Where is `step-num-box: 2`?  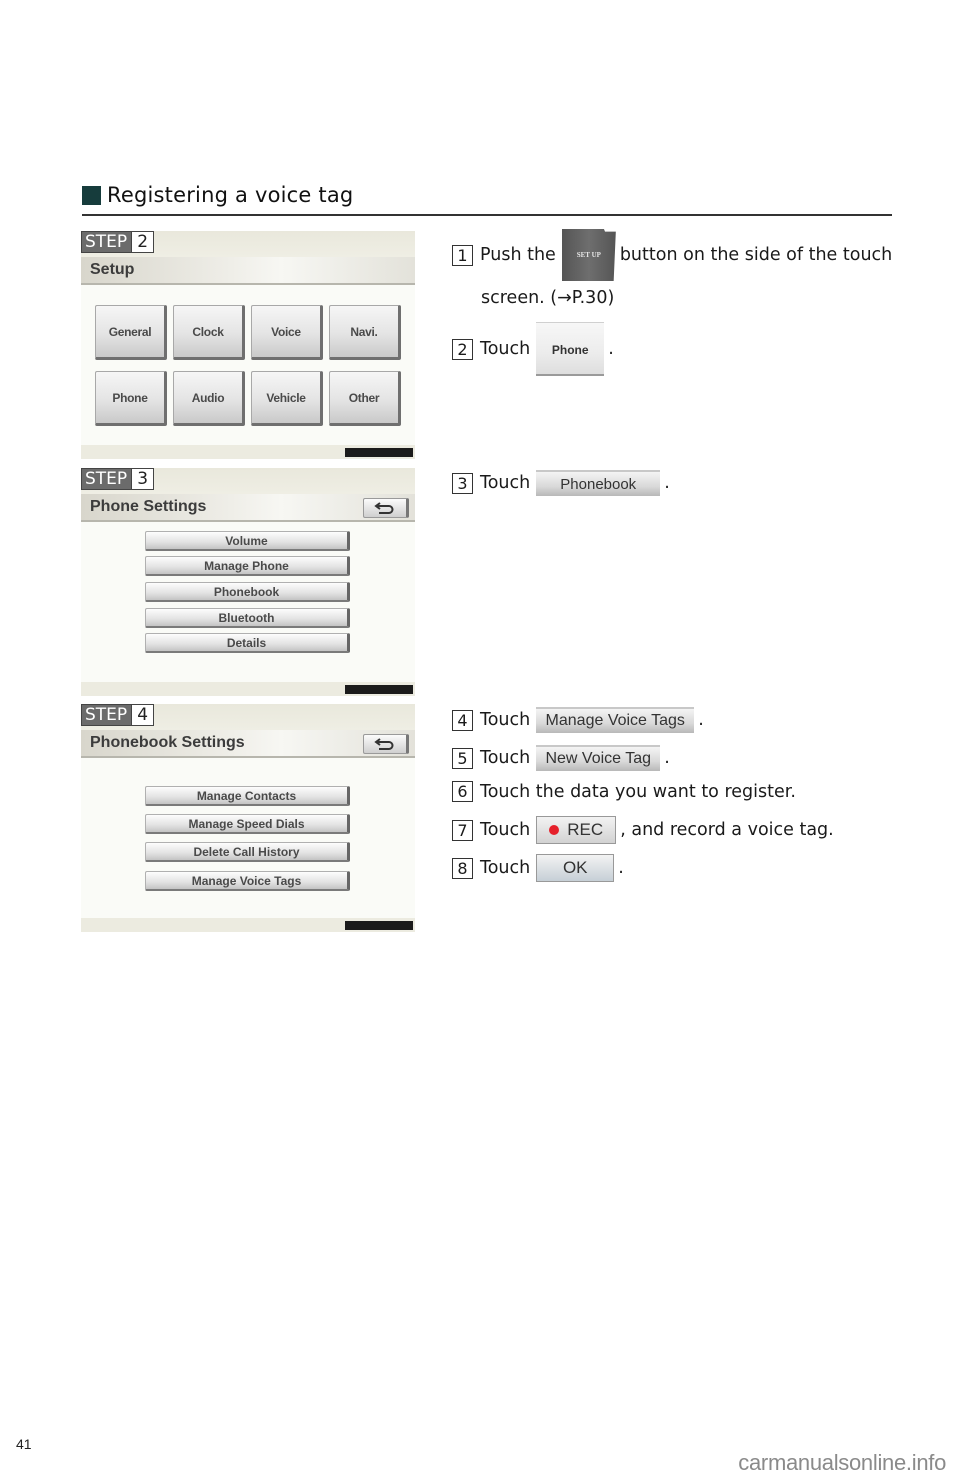 step-num-box: 2 is located at coordinates (462, 349).